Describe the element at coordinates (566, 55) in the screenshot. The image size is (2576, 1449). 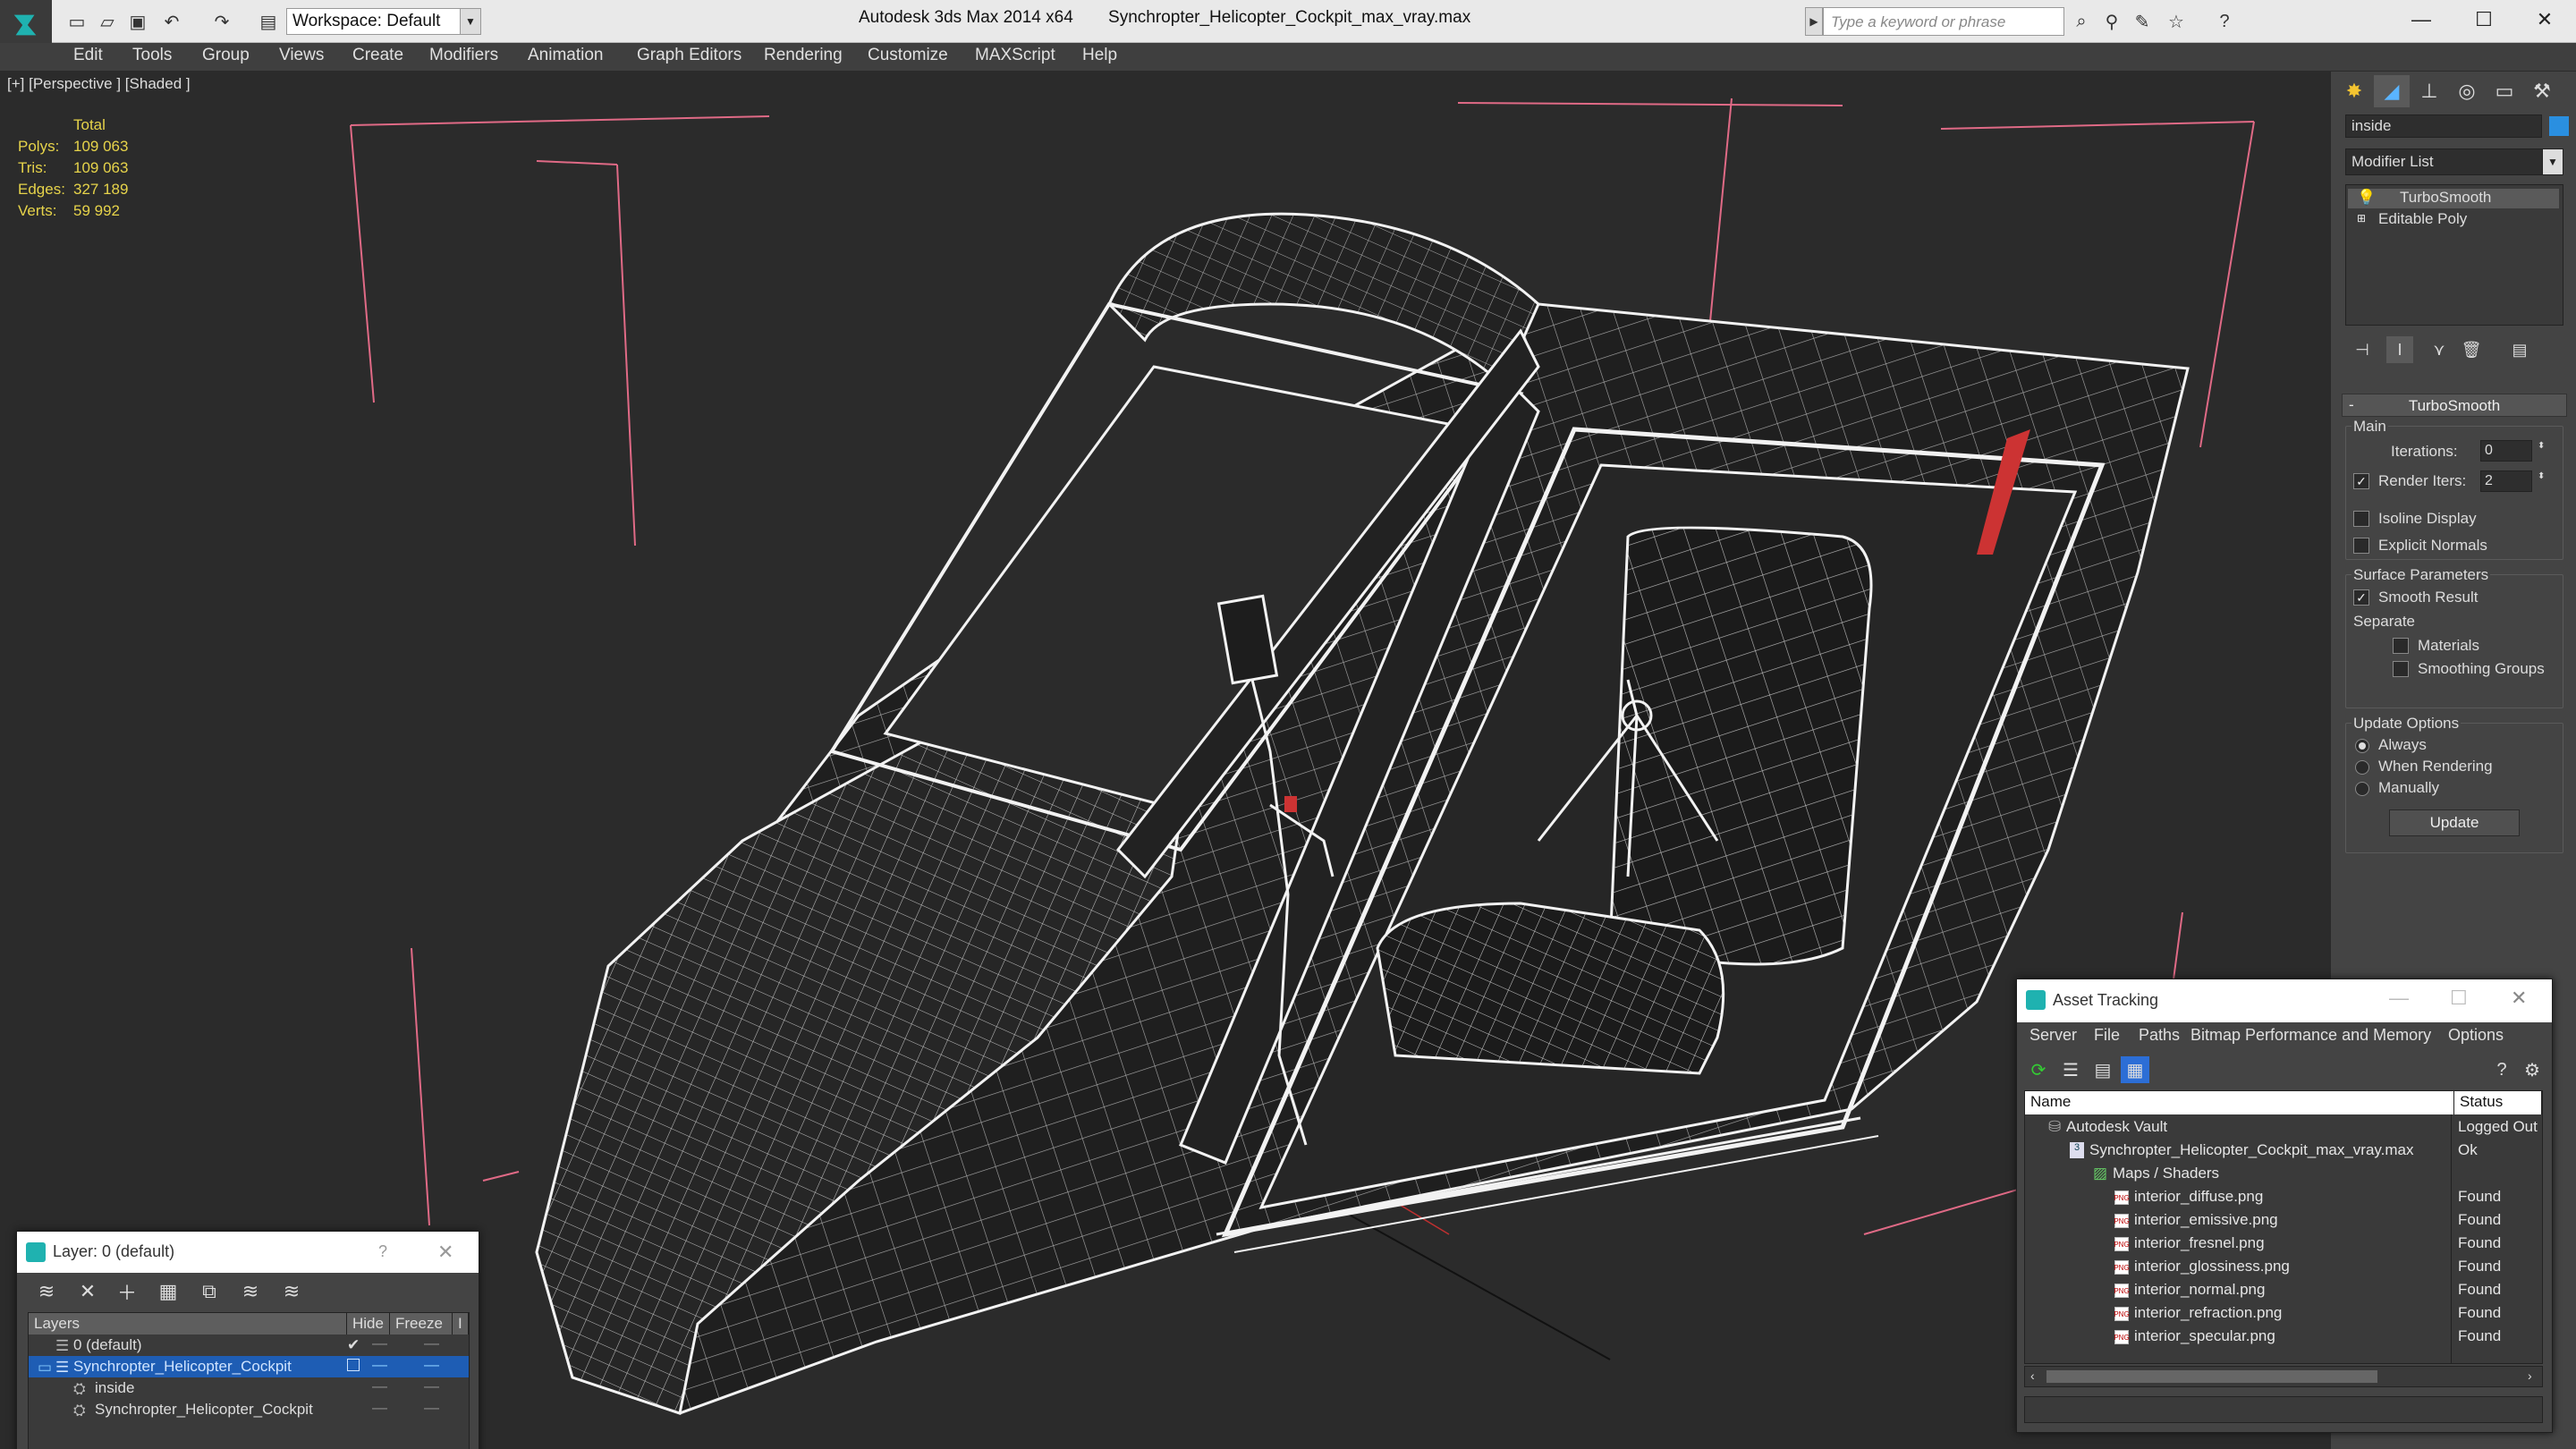
I see `menu-animation: Animation` at that location.